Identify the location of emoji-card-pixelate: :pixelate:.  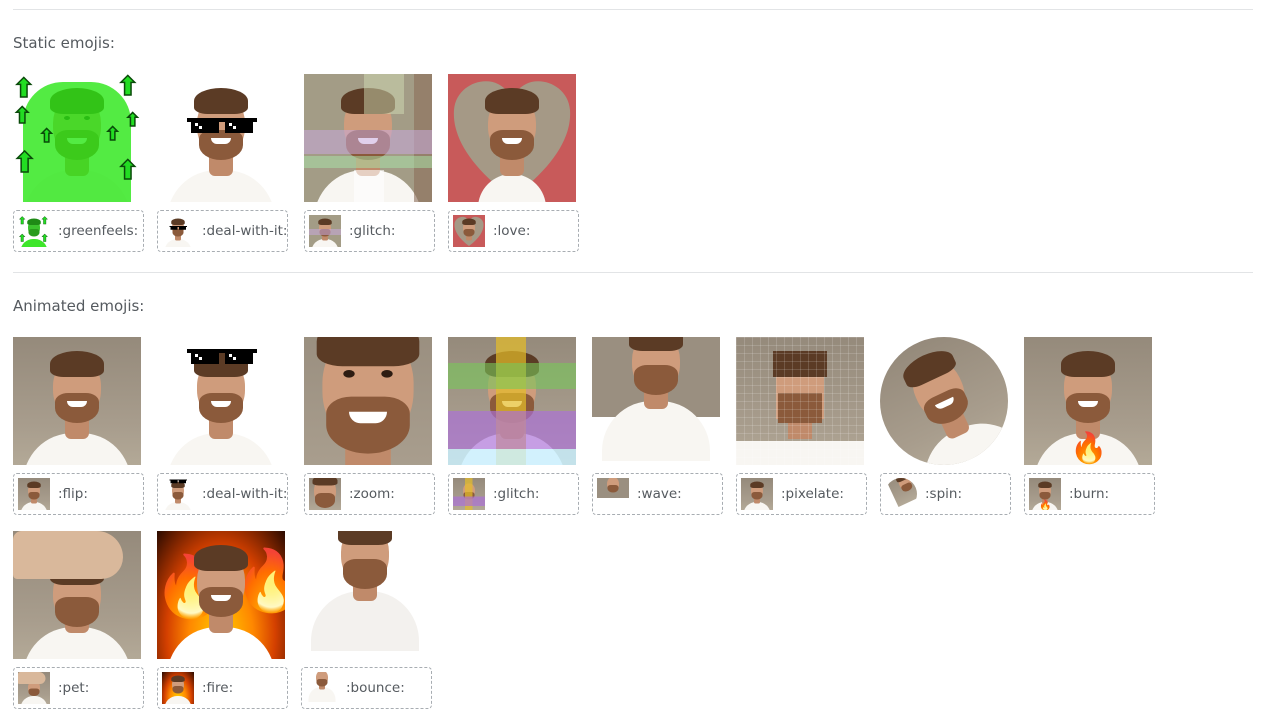
(801, 426).